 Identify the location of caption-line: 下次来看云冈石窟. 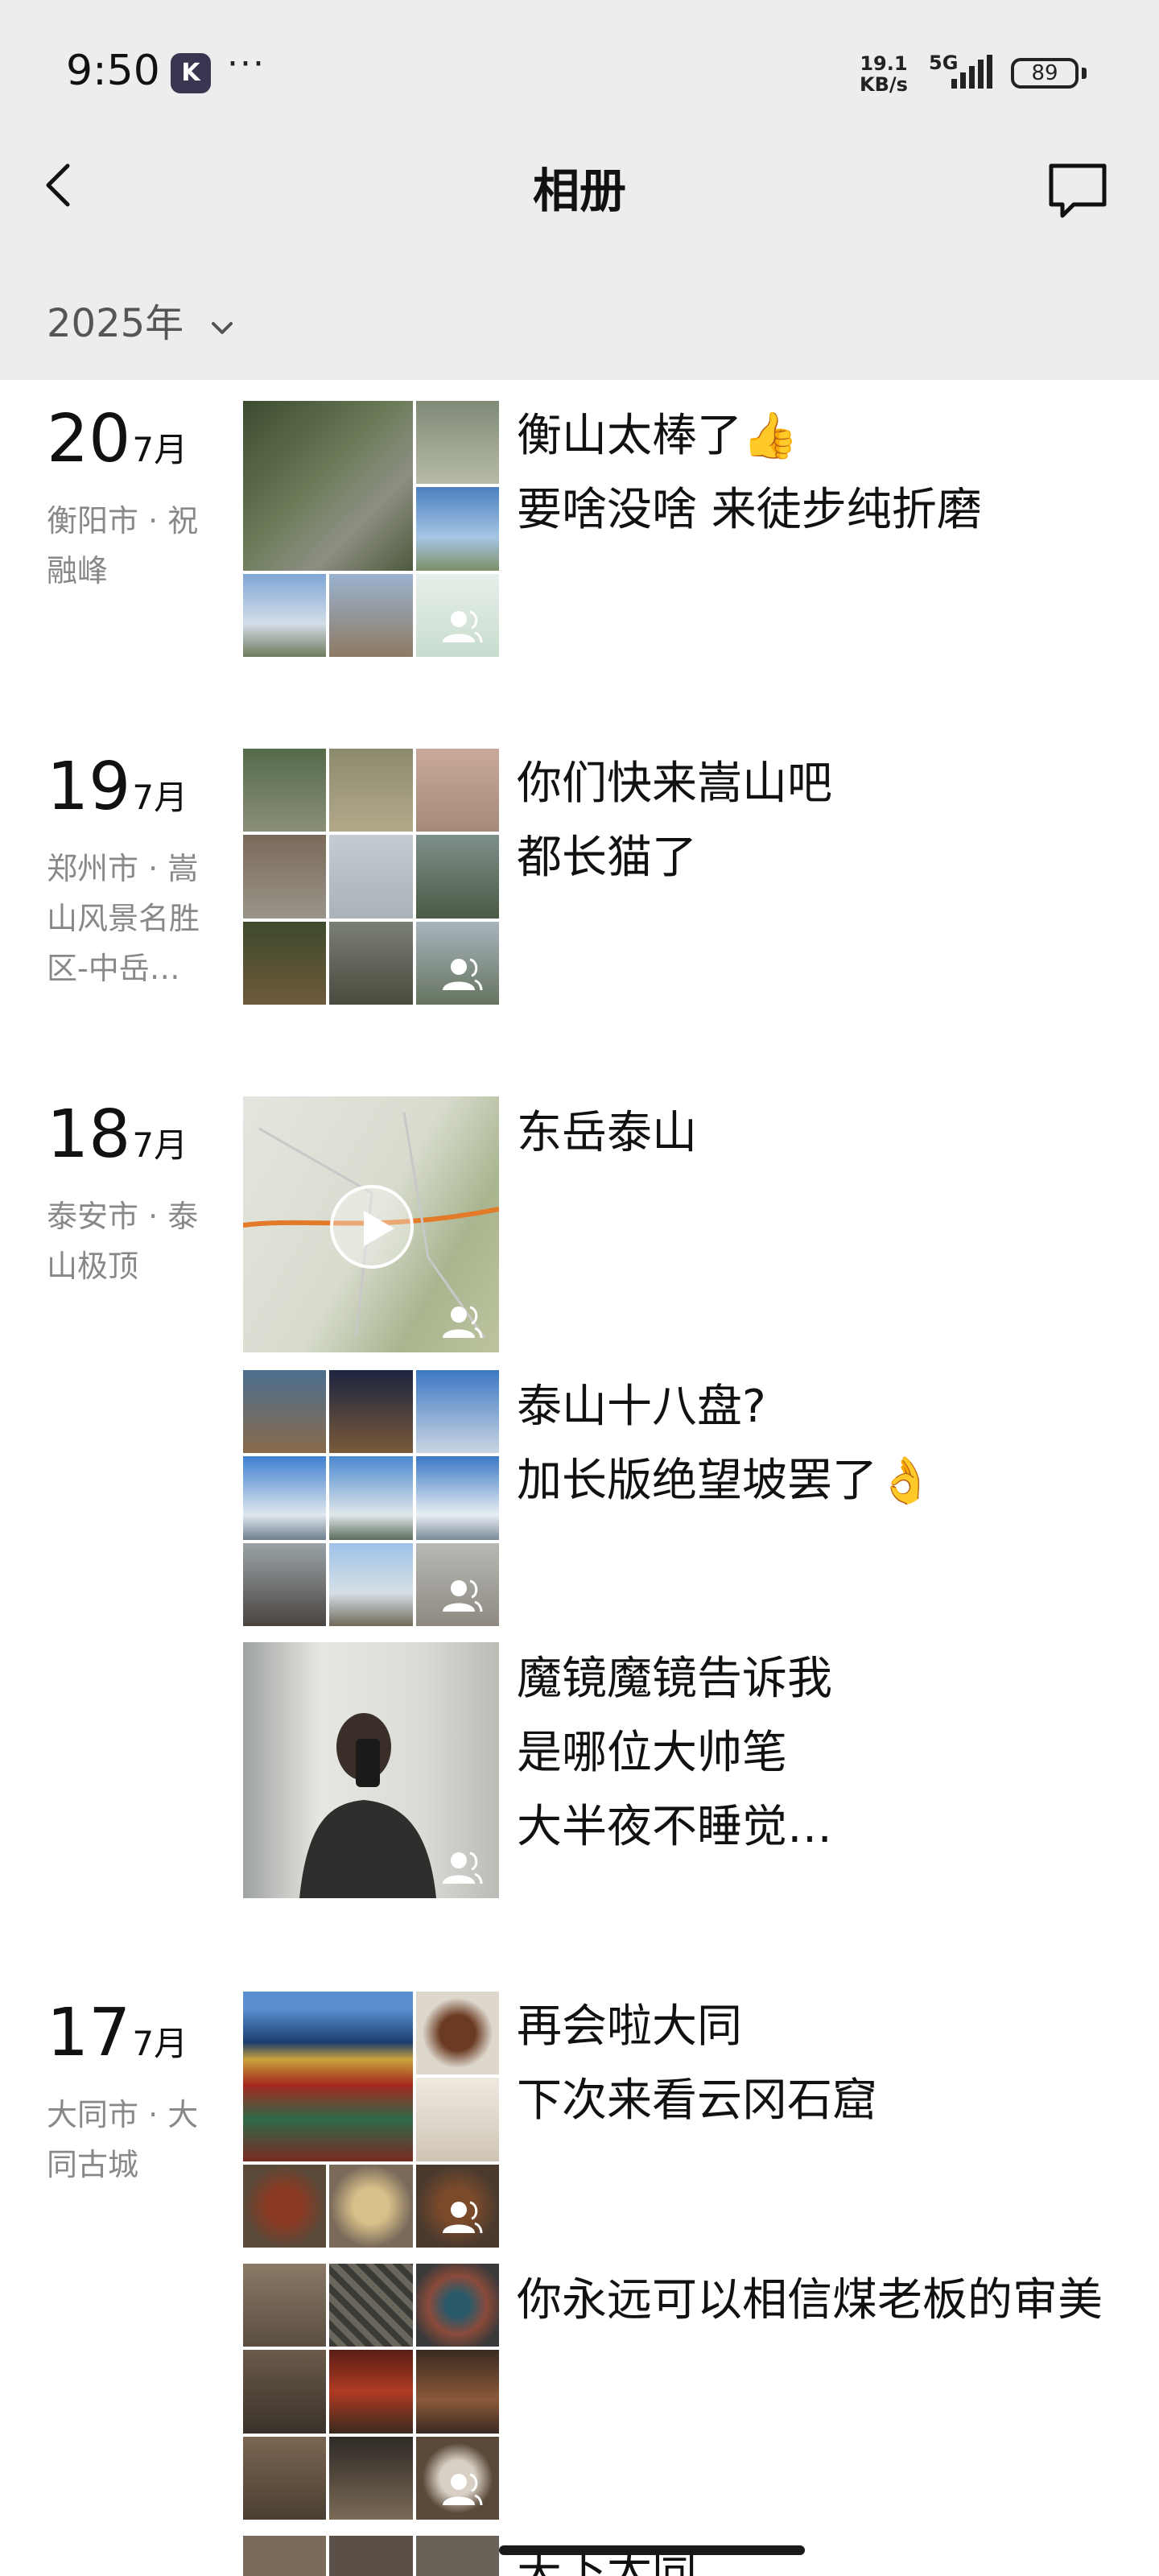
(697, 2100).